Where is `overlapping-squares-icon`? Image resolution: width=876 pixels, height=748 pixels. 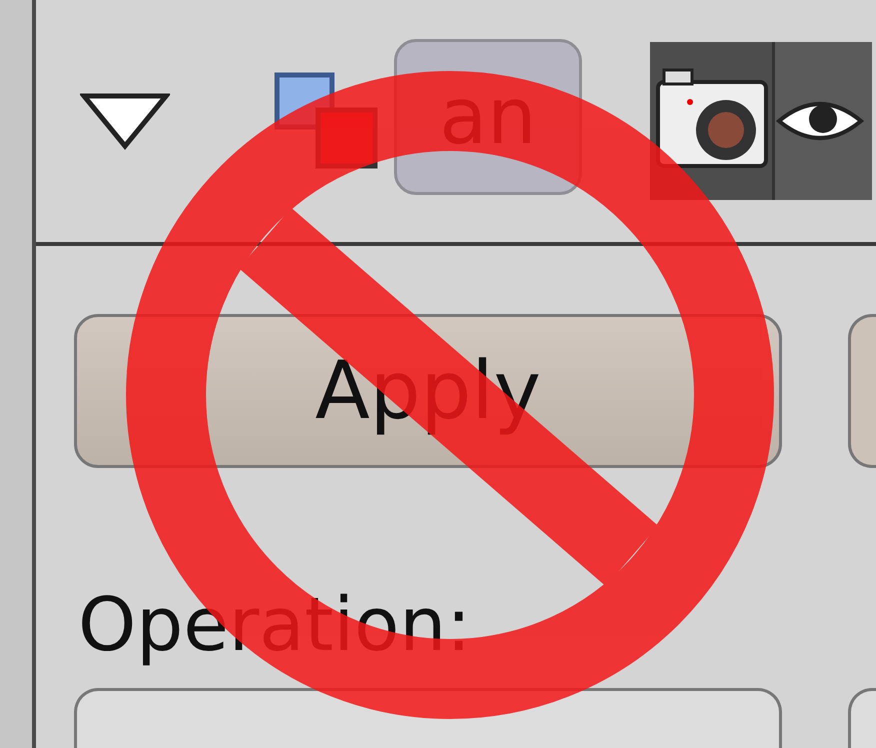 overlapping-squares-icon is located at coordinates (327, 121).